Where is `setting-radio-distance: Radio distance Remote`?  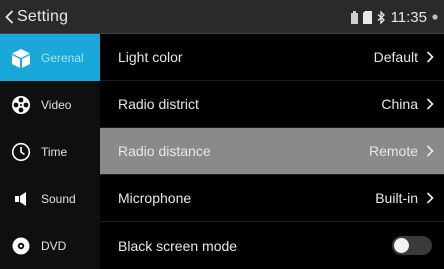 setting-radio-distance: Radio distance Remote is located at coordinates (272, 151).